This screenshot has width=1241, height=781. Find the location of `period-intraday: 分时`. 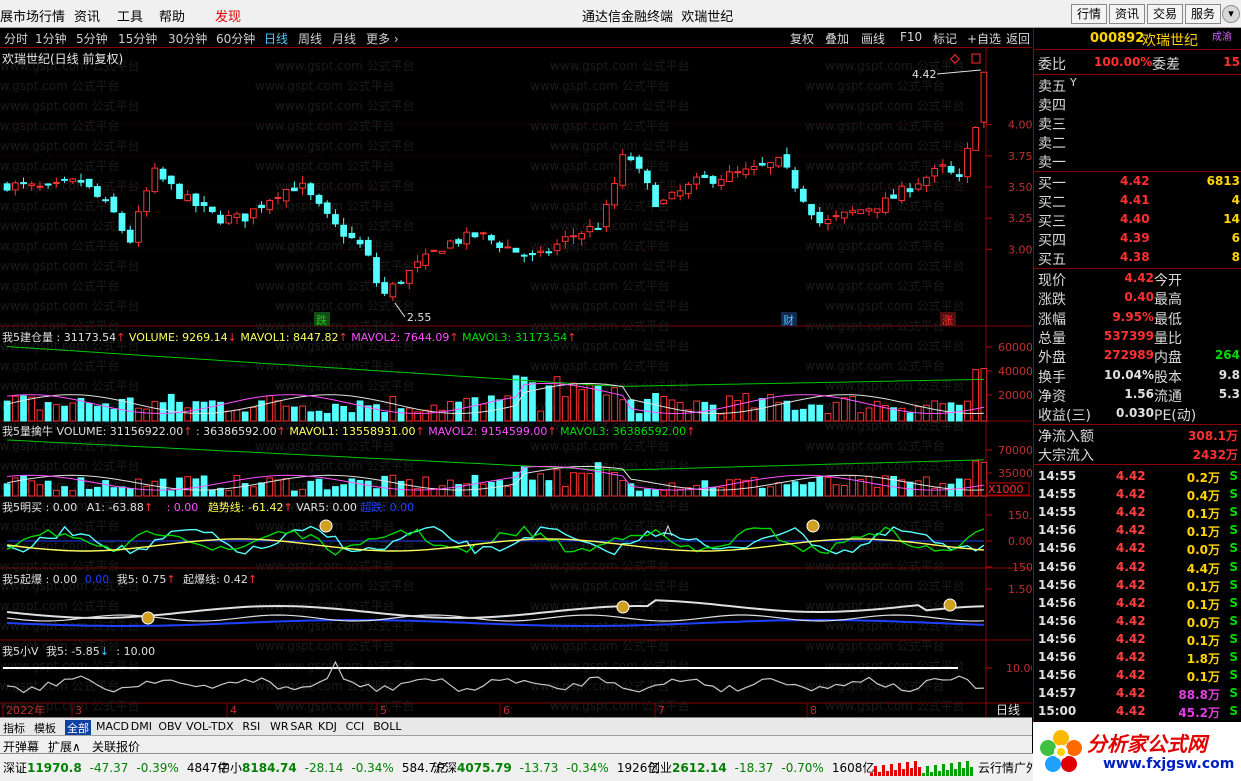

period-intraday: 分时 is located at coordinates (16, 38).